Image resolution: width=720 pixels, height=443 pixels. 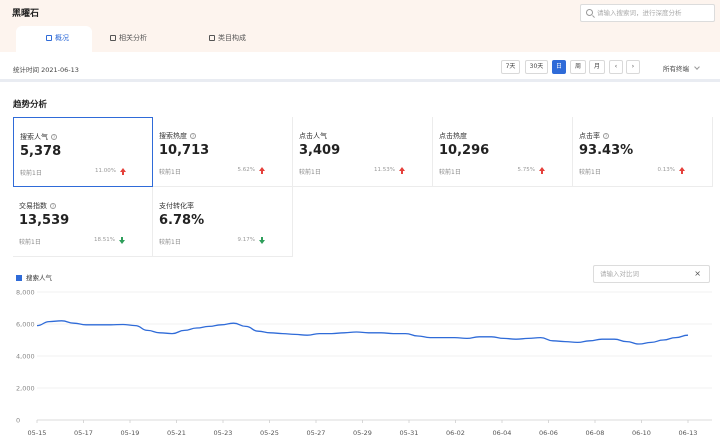 What do you see at coordinates (25, 389) in the screenshot?
I see `y-tick-label: 2,000` at bounding box center [25, 389].